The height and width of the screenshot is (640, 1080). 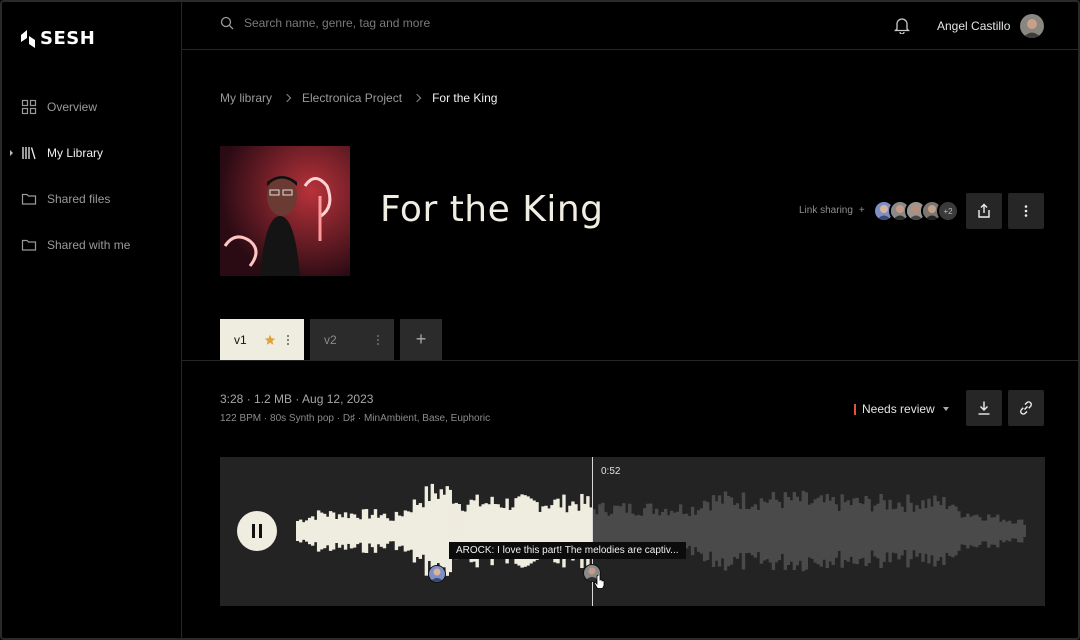 What do you see at coordinates (1026, 408) in the screenshot?
I see `copy-link-button` at bounding box center [1026, 408].